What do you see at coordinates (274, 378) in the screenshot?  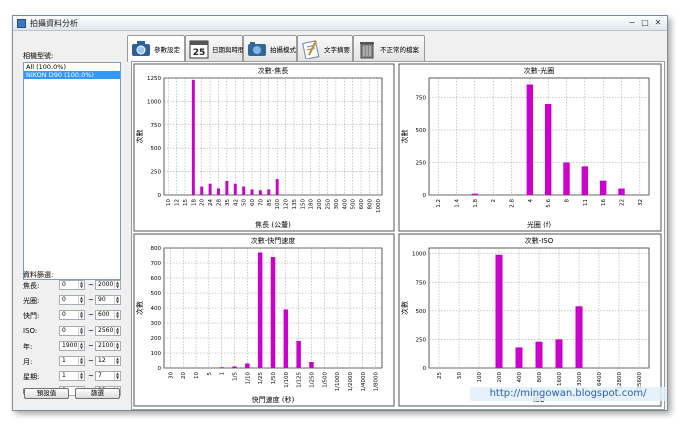 I see `x-tick-label: 1/50` at bounding box center [274, 378].